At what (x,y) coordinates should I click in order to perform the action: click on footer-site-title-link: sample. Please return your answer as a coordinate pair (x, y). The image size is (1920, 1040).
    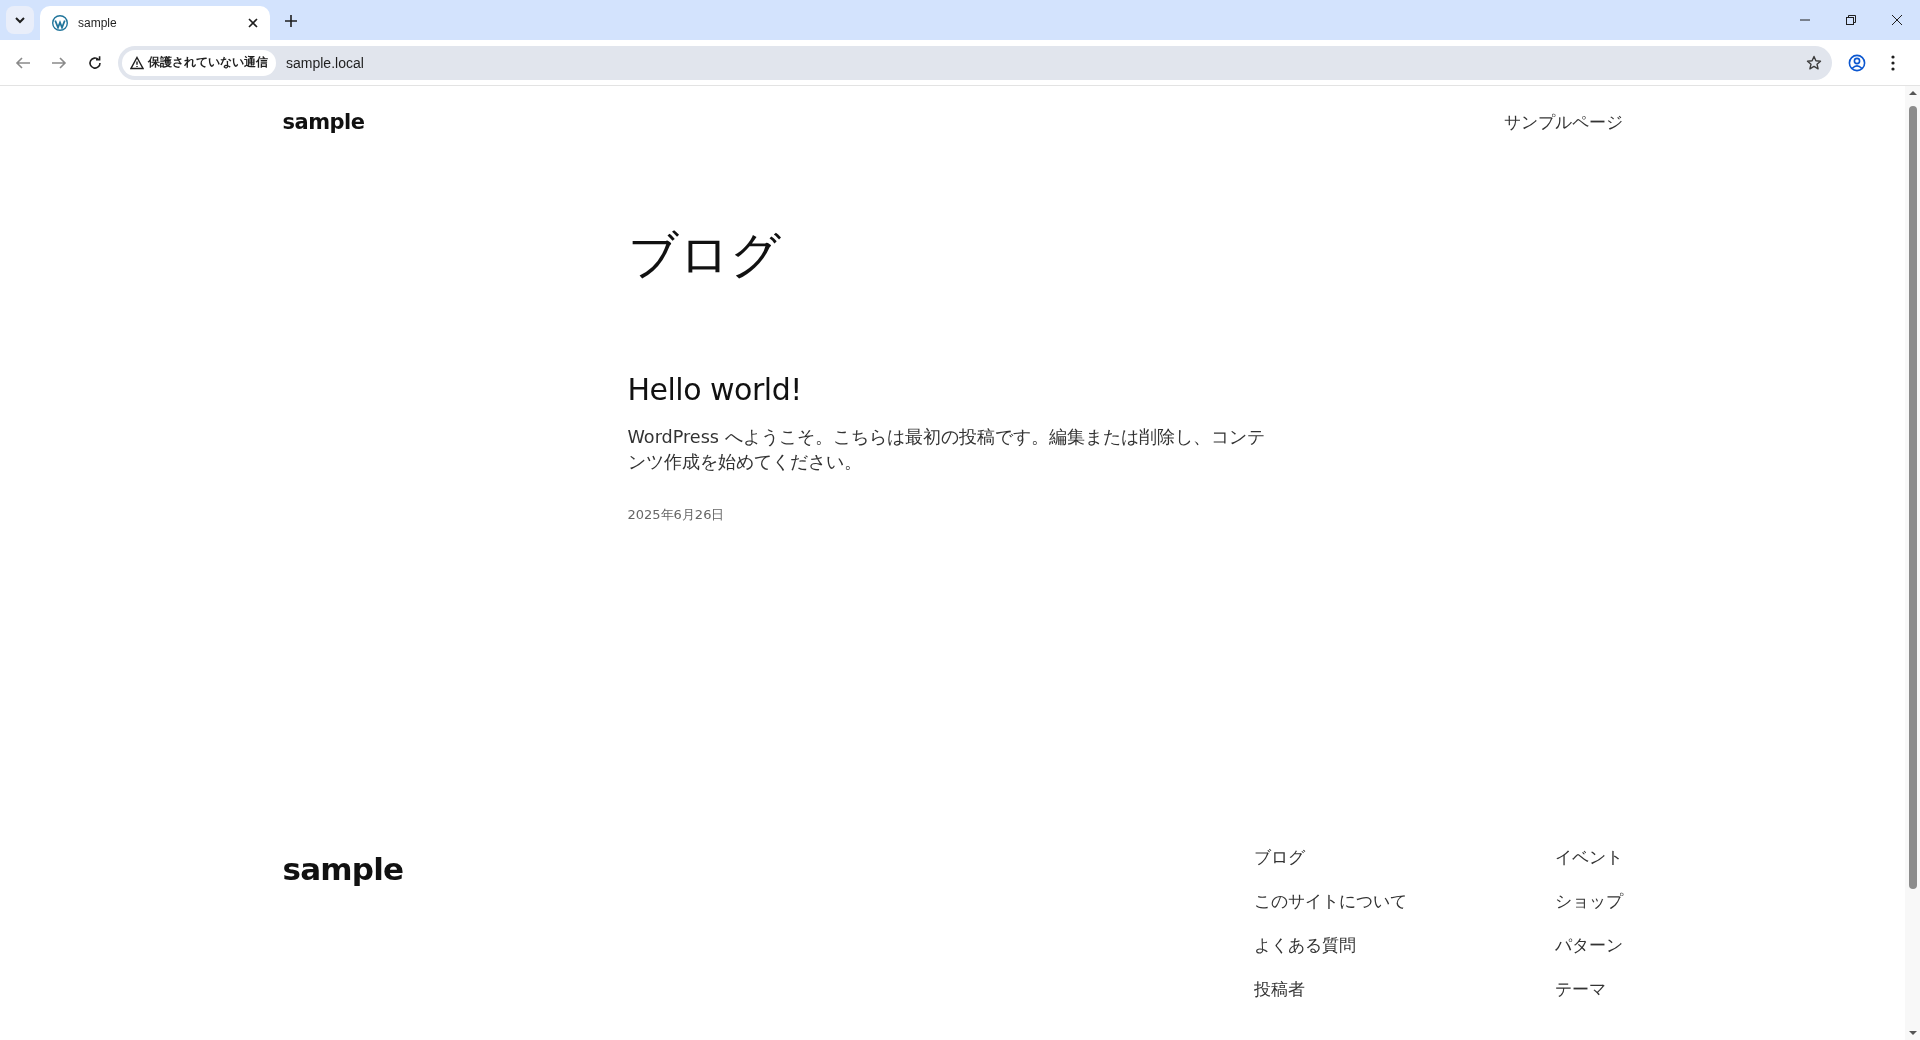
    Looking at the image, I should click on (343, 869).